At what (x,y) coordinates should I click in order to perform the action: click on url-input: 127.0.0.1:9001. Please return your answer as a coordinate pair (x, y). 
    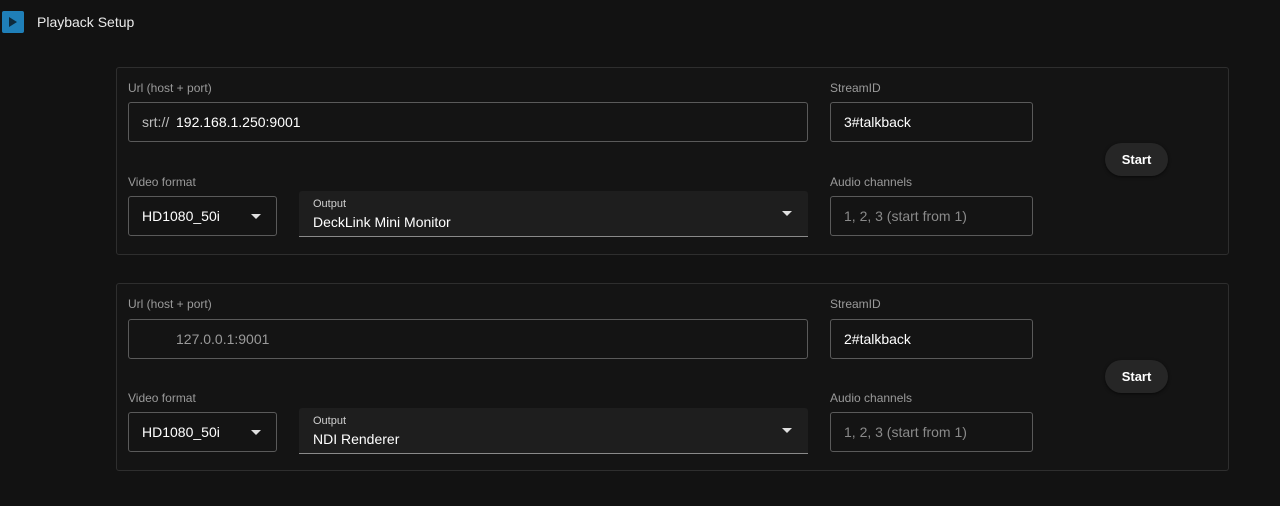
    Looking at the image, I should click on (468, 339).